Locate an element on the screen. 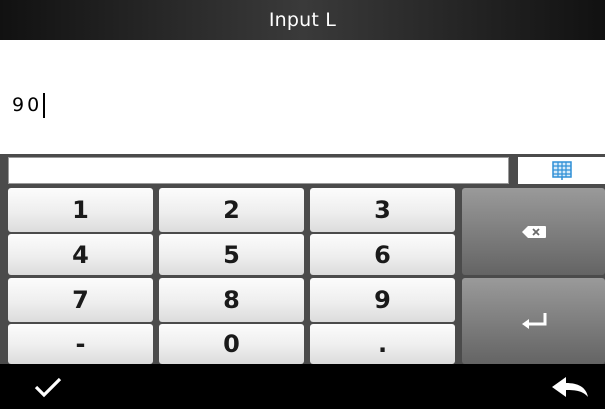 This screenshot has height=409, width=605. text-cursor is located at coordinates (44, 105).